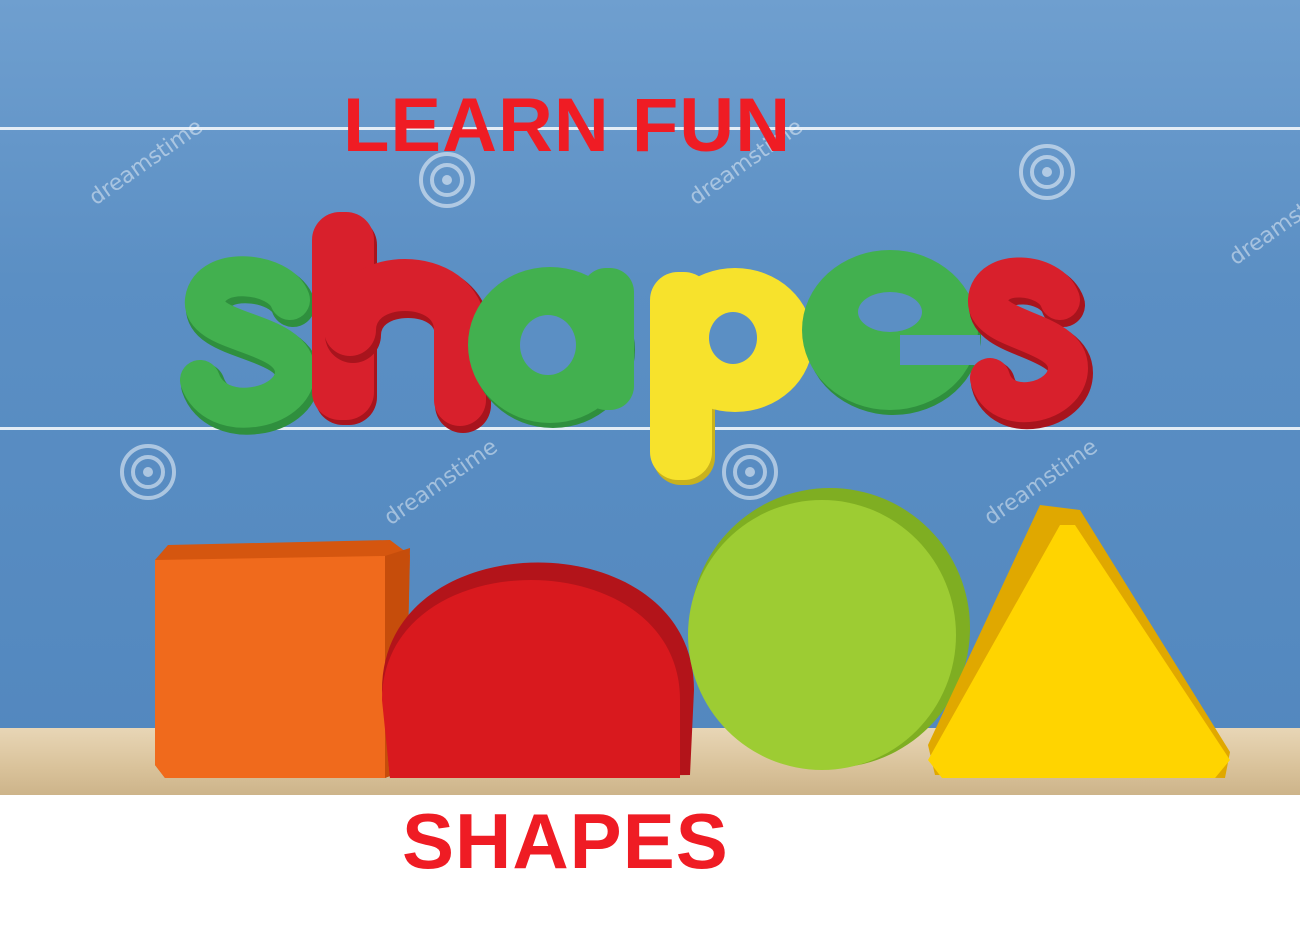 The width and height of the screenshot is (1300, 952). What do you see at coordinates (538, 670) in the screenshot?
I see `half-circle-block` at bounding box center [538, 670].